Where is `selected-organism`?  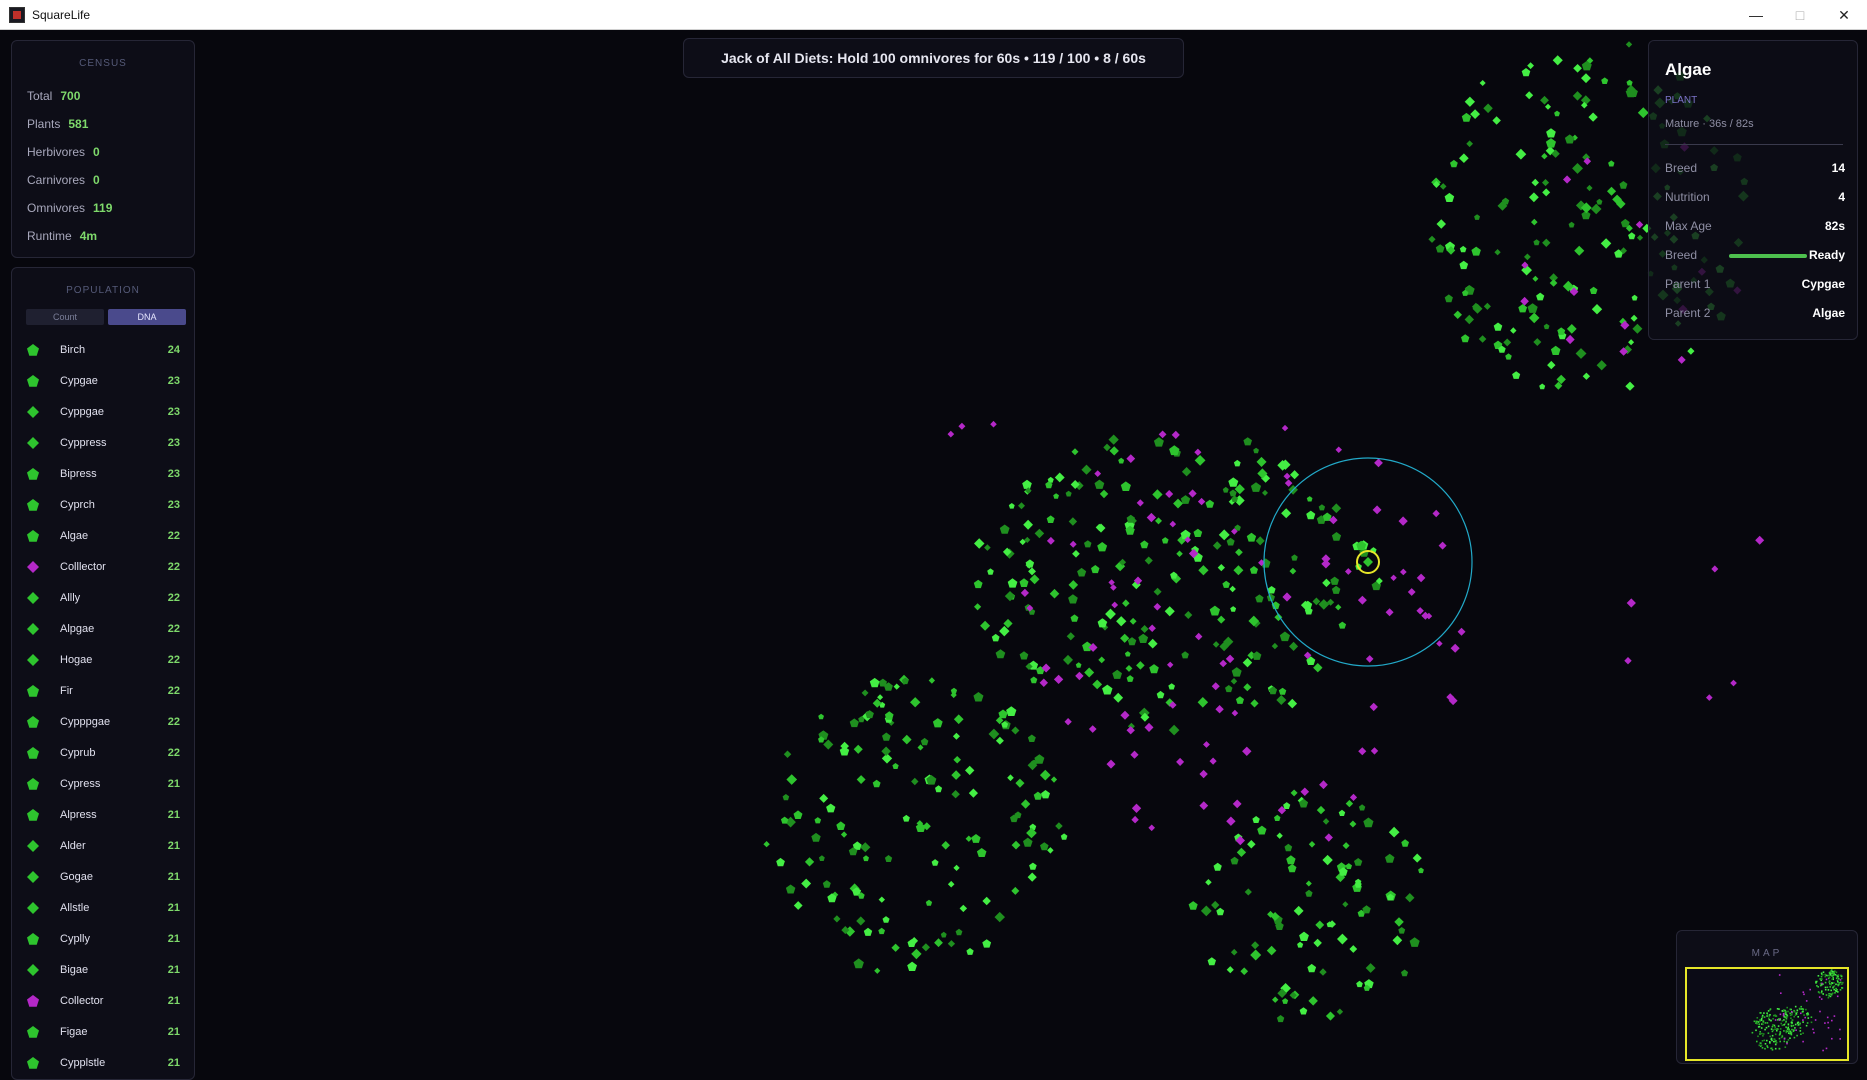
selected-organism is located at coordinates (1368, 562).